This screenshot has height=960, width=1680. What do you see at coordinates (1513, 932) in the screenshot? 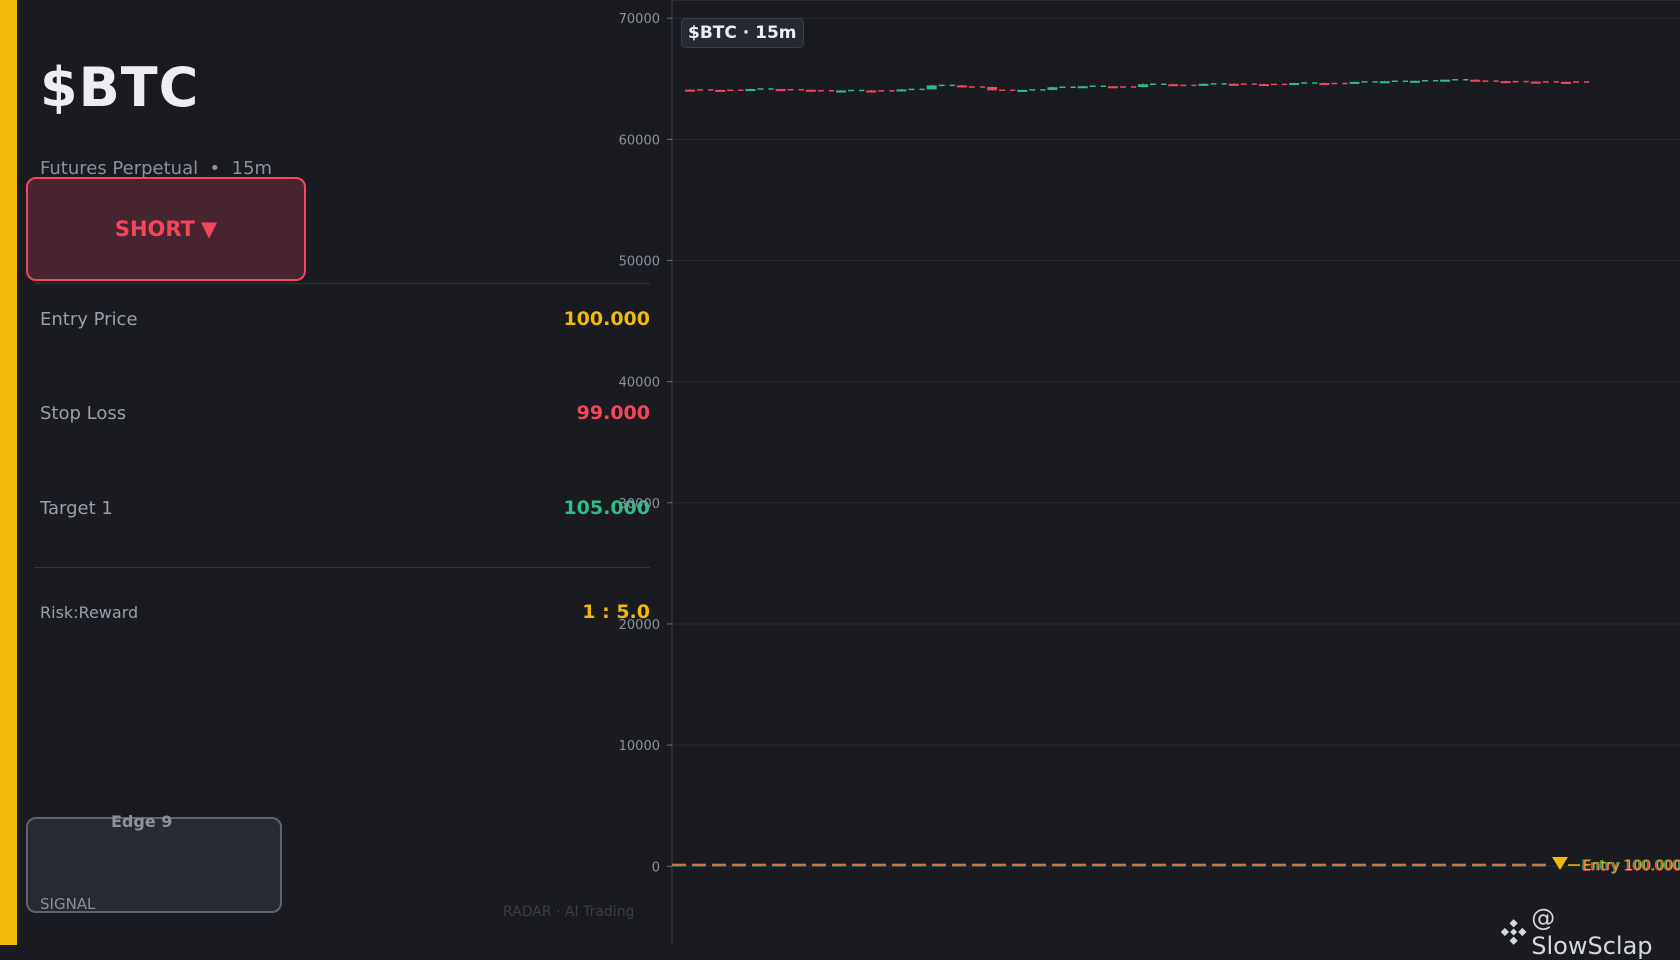
I see `binance-logo-icon` at bounding box center [1513, 932].